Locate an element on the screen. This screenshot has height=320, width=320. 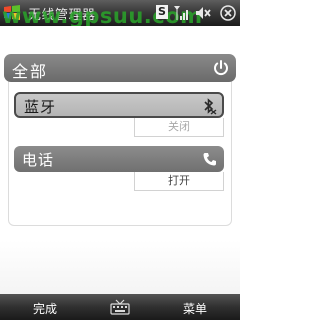
all-label: 全部 is located at coordinates (30, 71).